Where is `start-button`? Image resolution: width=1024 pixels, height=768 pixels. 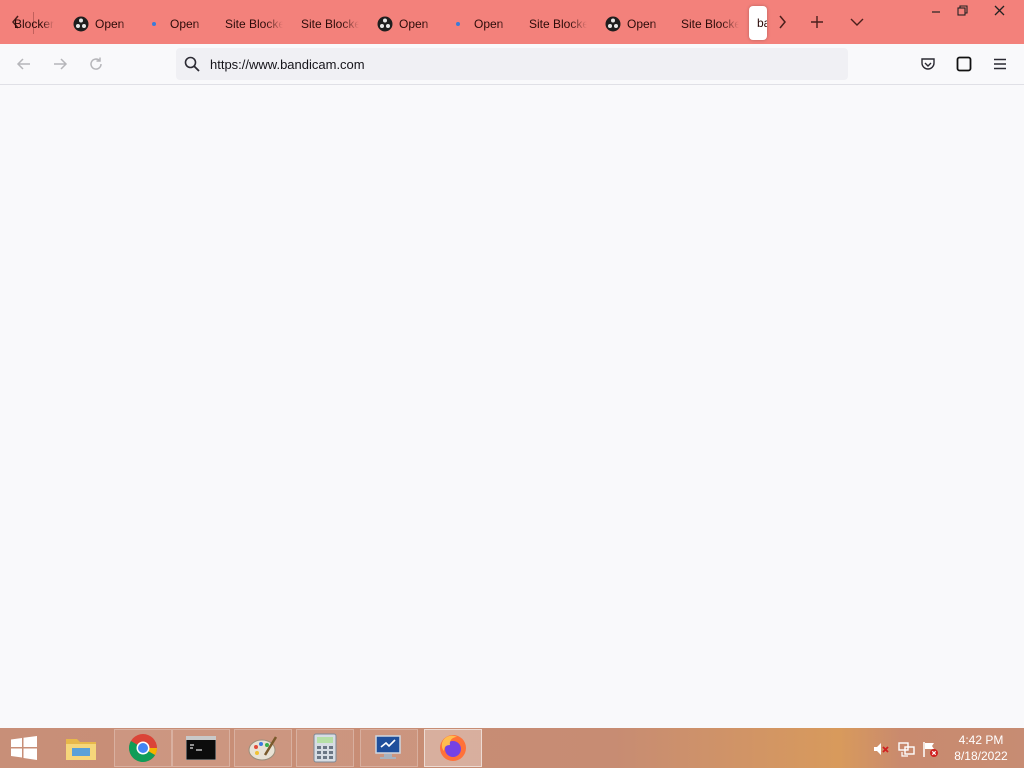 start-button is located at coordinates (24, 748).